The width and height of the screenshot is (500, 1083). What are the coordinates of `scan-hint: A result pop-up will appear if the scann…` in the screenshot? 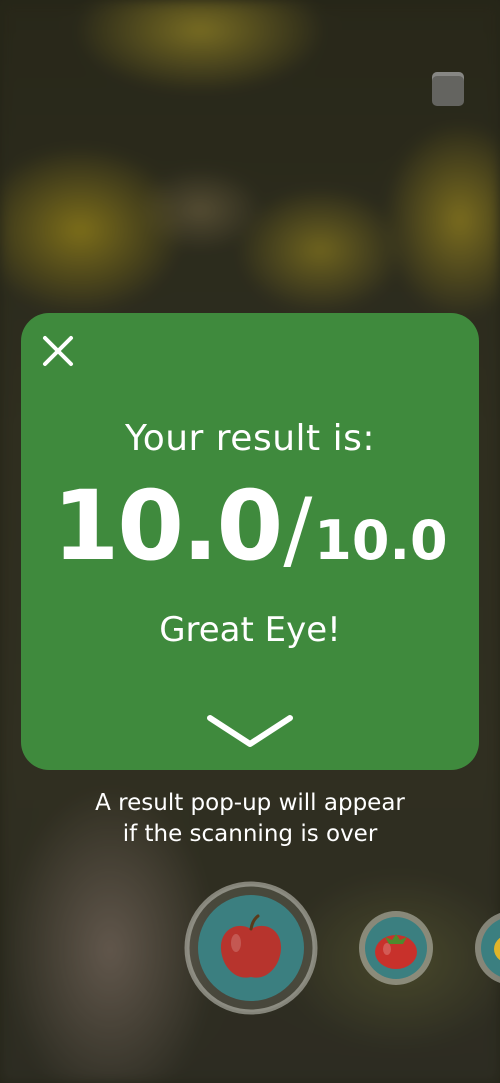 It's located at (250, 819).